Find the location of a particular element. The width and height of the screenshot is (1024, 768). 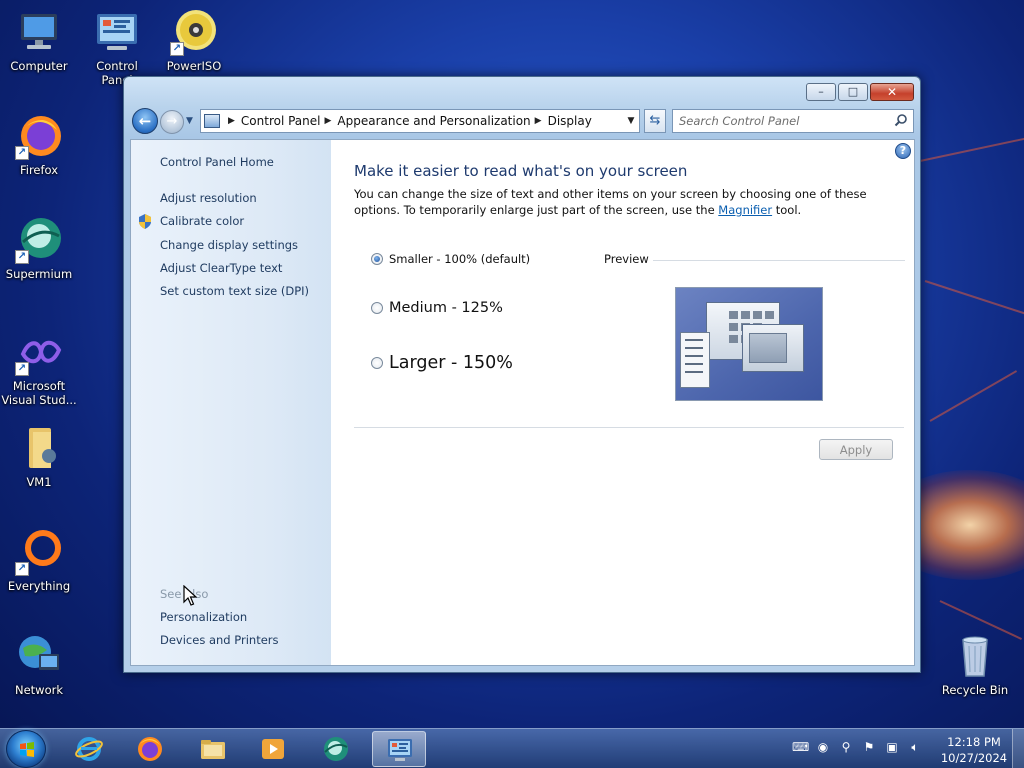

taskbar-file-explorer is located at coordinates (213, 749).